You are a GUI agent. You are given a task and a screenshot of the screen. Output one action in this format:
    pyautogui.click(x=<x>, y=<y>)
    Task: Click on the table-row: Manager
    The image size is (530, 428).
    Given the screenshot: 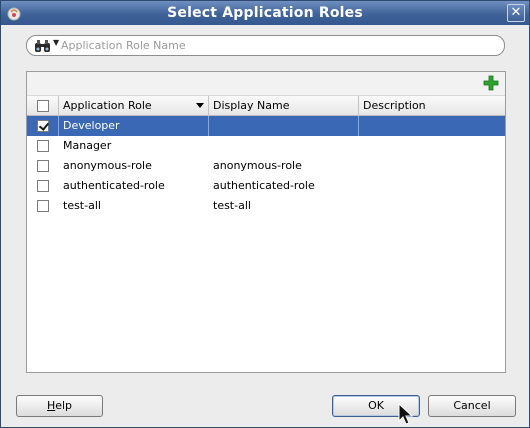 What is the action you would take?
    pyautogui.click(x=266, y=146)
    